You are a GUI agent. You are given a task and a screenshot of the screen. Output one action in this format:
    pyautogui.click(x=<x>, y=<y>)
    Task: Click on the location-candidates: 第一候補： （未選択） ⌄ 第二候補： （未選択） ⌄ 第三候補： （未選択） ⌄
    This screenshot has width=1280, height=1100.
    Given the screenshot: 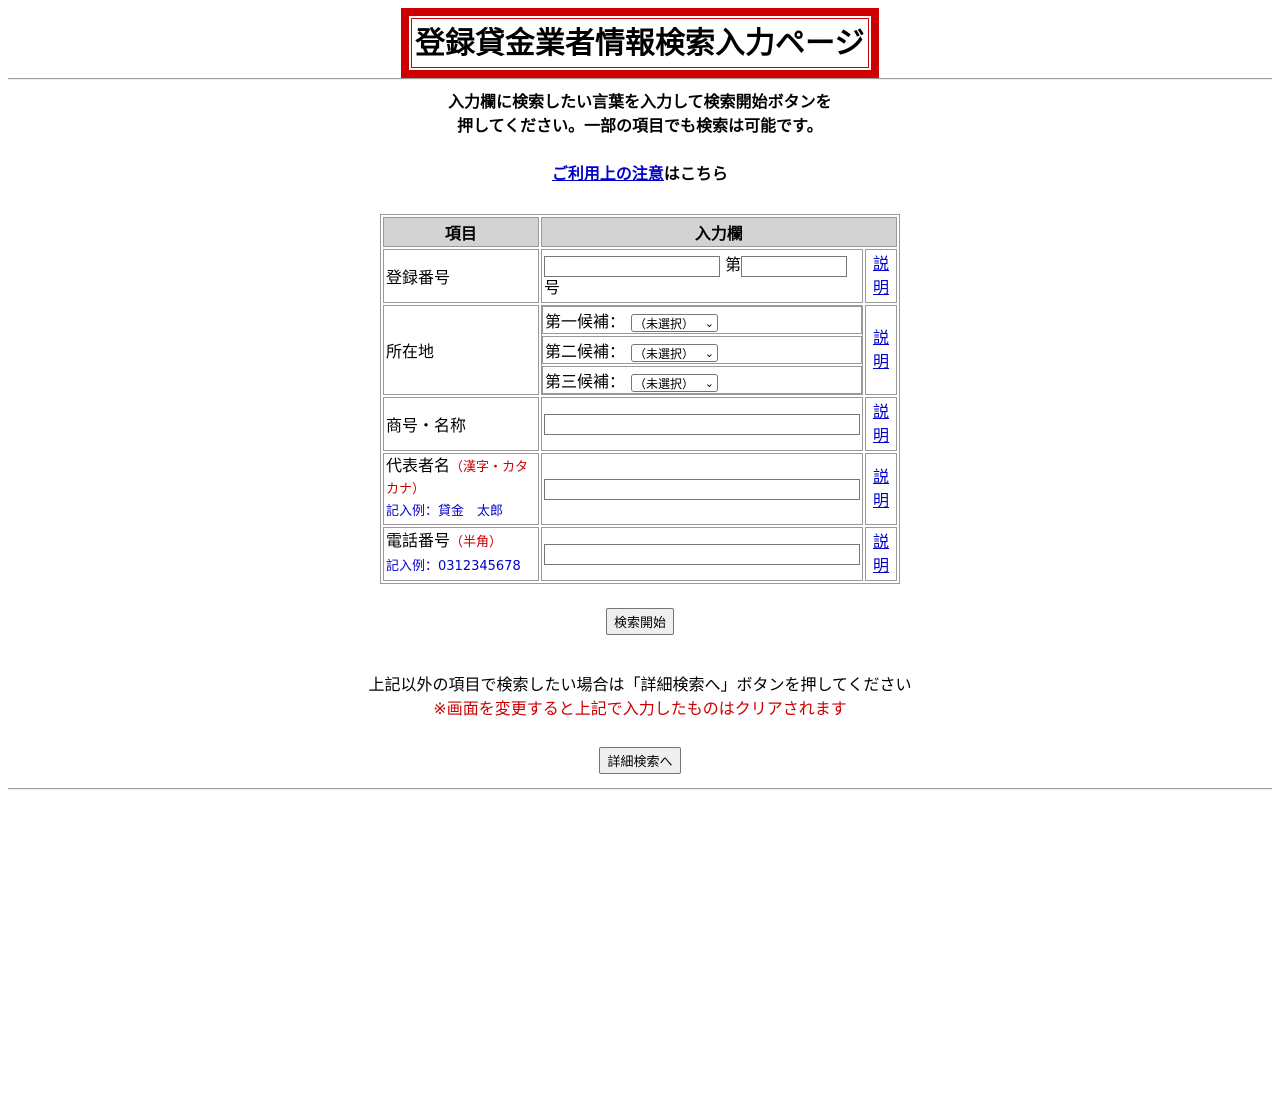 What is the action you would take?
    pyautogui.click(x=702, y=350)
    